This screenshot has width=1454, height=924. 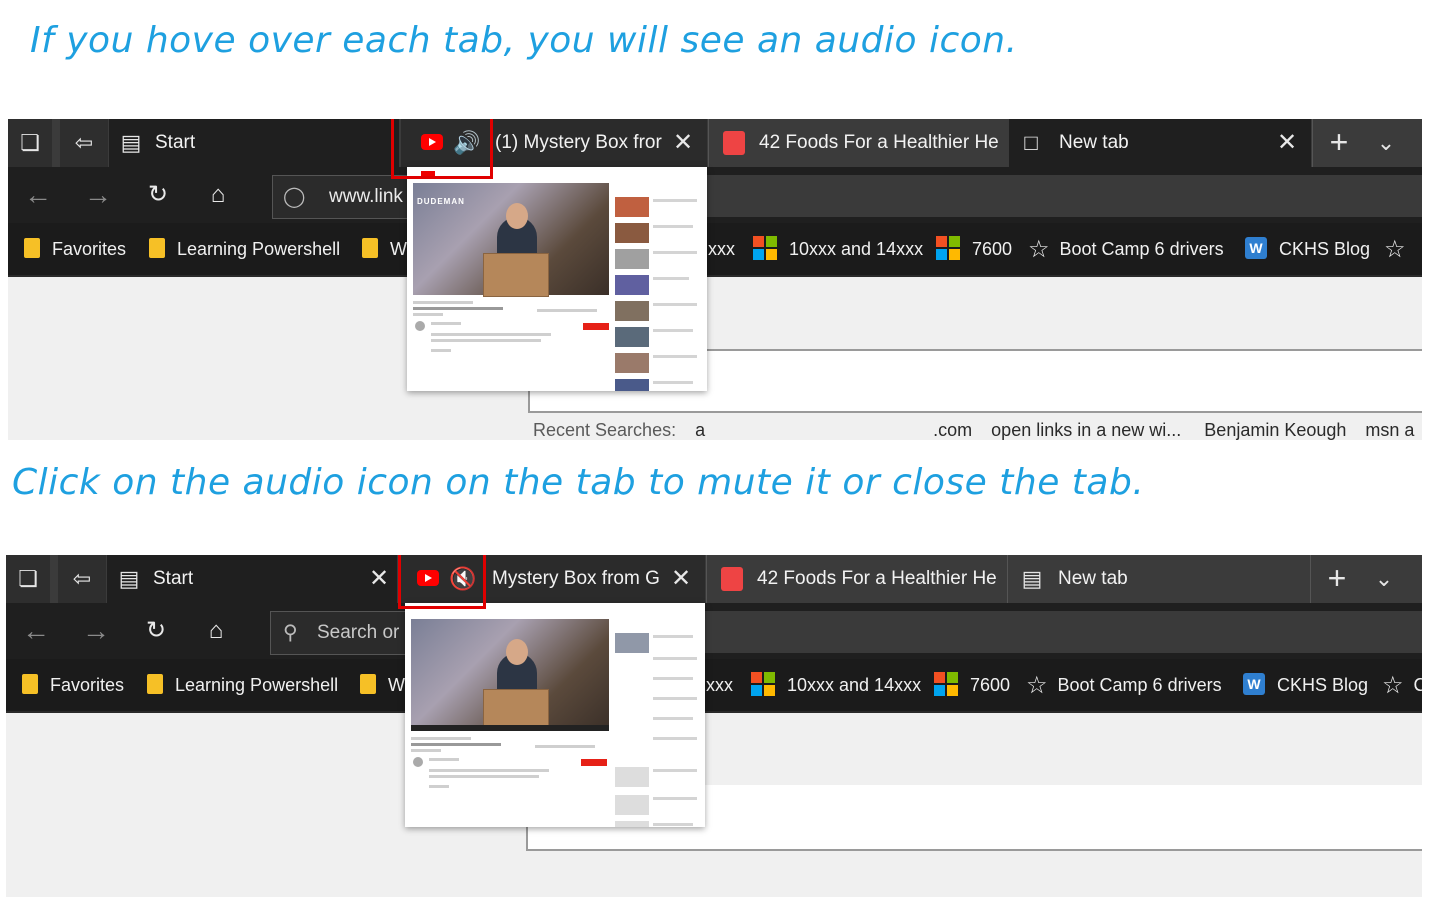 I want to click on search-box-bottom, so click(x=975, y=412).